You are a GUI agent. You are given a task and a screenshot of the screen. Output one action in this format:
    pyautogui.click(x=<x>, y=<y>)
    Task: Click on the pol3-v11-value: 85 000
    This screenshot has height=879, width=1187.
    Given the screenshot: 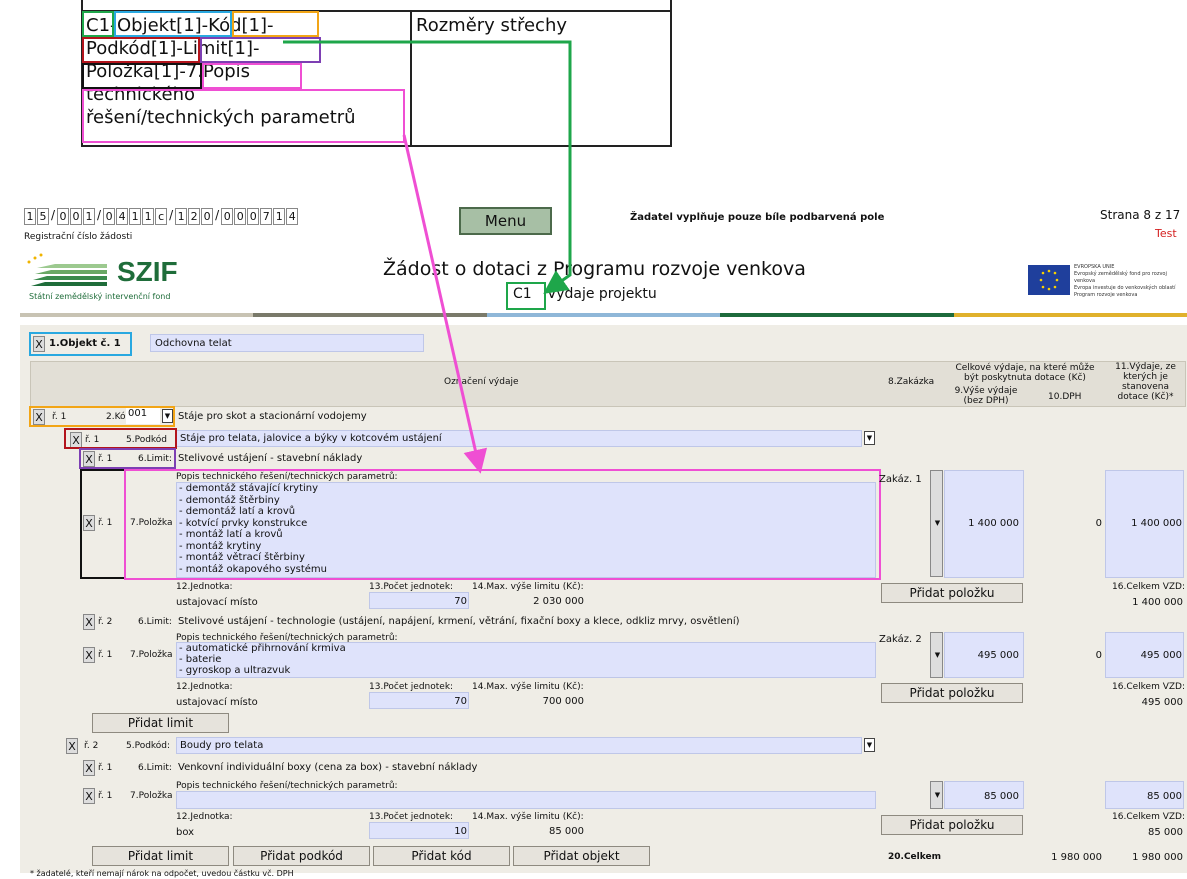 What is the action you would take?
    pyautogui.click(x=1164, y=796)
    